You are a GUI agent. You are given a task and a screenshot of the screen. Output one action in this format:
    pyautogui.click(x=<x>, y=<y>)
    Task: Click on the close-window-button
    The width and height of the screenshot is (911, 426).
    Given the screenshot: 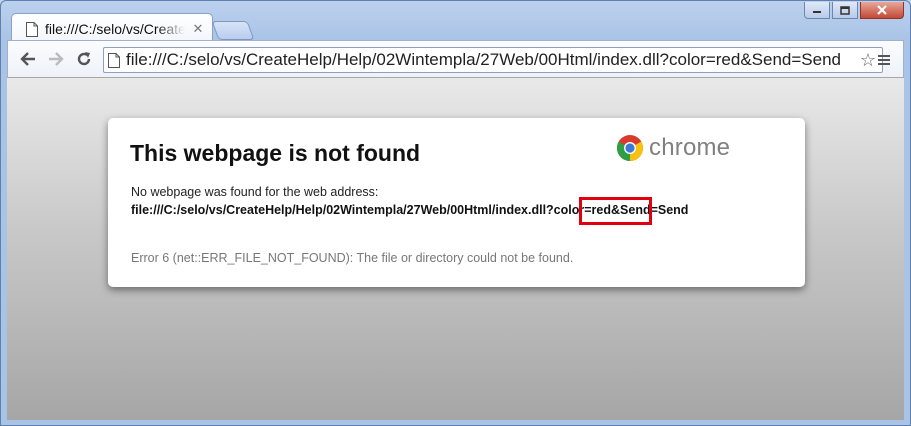 What is the action you would take?
    pyautogui.click(x=882, y=10)
    